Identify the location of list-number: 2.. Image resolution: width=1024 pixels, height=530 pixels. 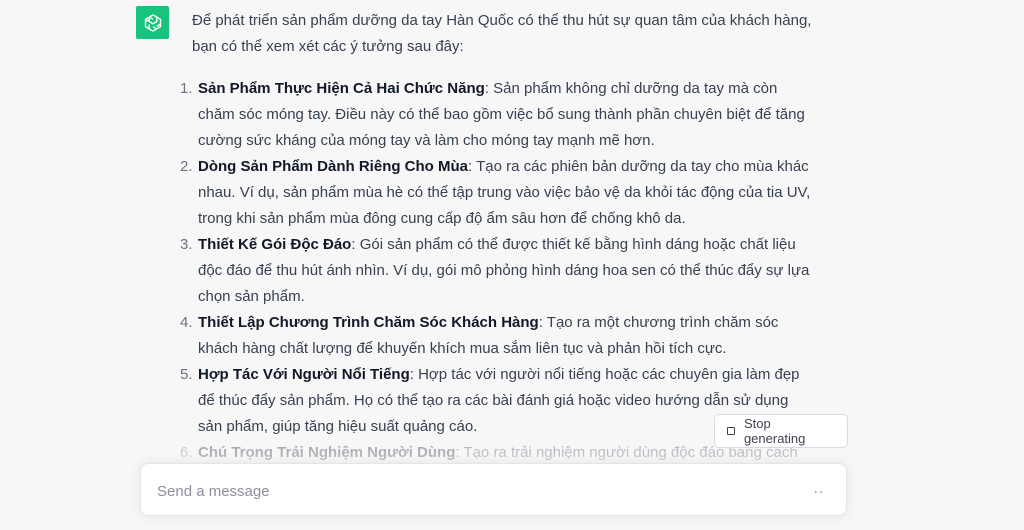
(186, 166).